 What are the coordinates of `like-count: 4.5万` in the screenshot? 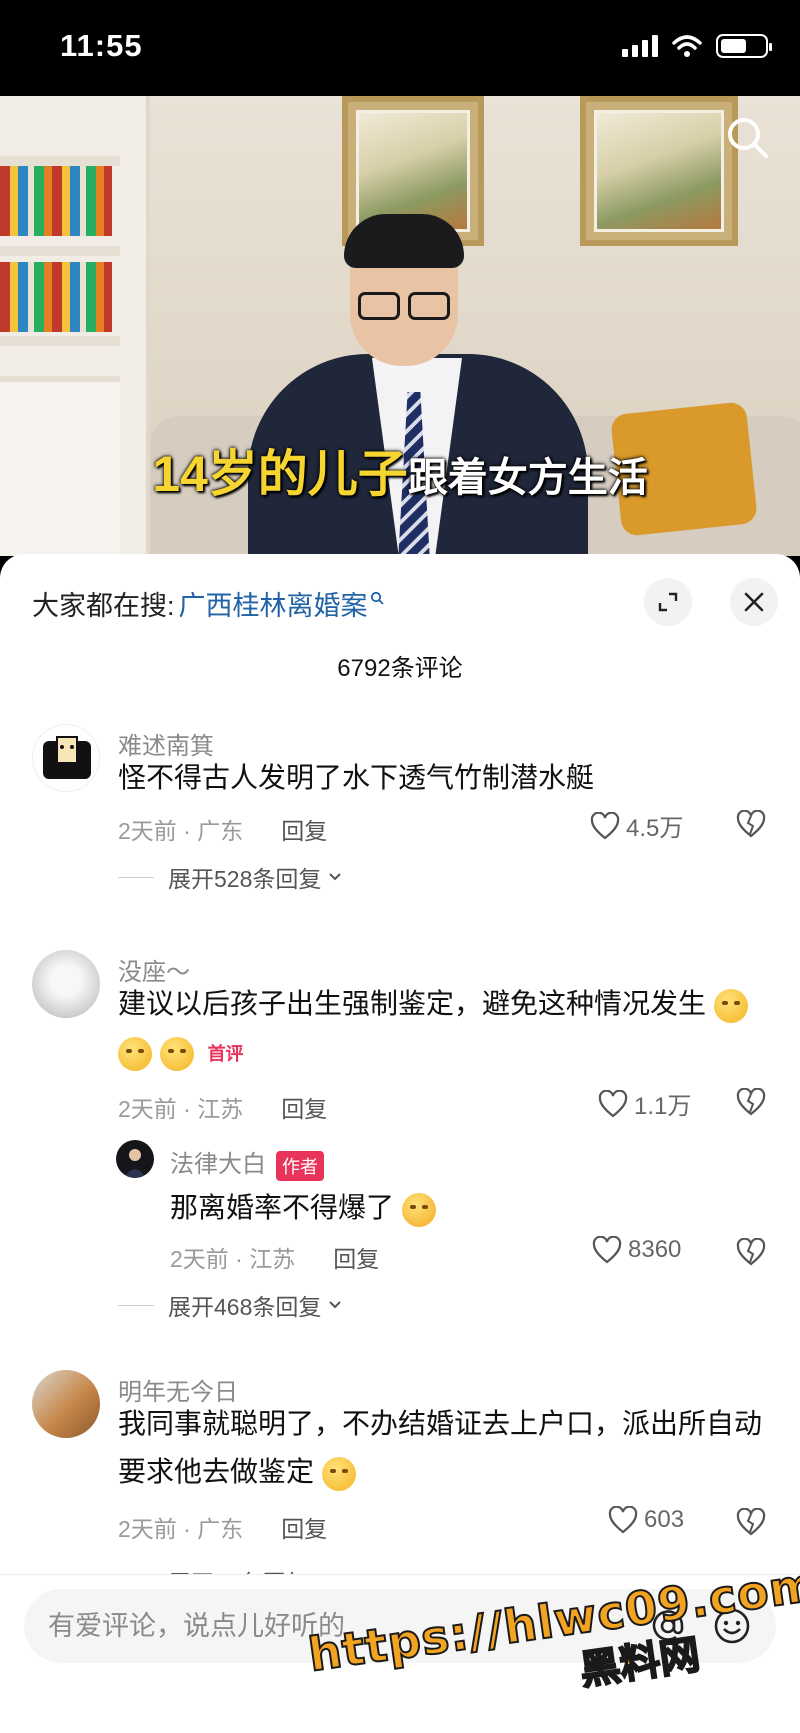 It's located at (655, 828).